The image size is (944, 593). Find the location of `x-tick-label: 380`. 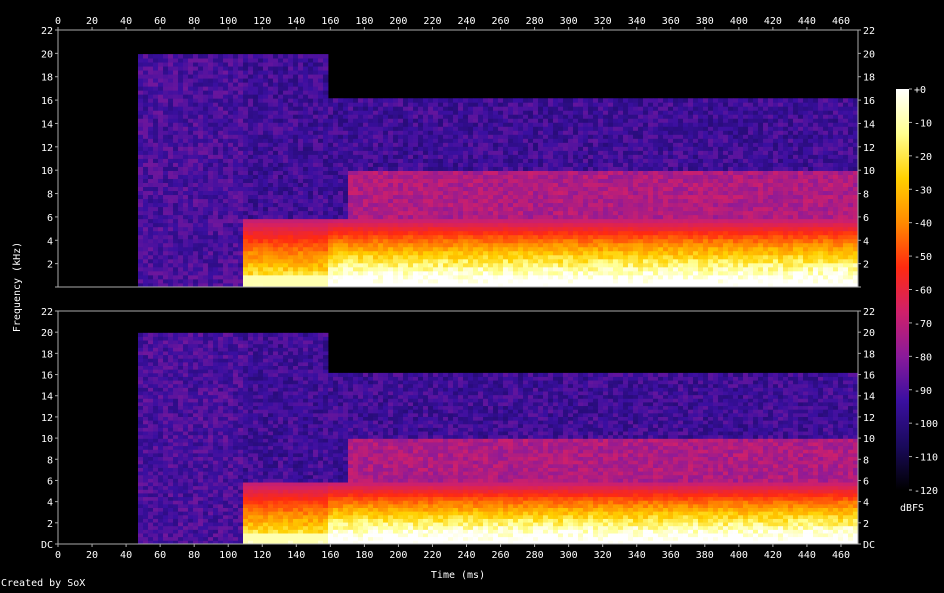

x-tick-label: 380 is located at coordinates (705, 555).